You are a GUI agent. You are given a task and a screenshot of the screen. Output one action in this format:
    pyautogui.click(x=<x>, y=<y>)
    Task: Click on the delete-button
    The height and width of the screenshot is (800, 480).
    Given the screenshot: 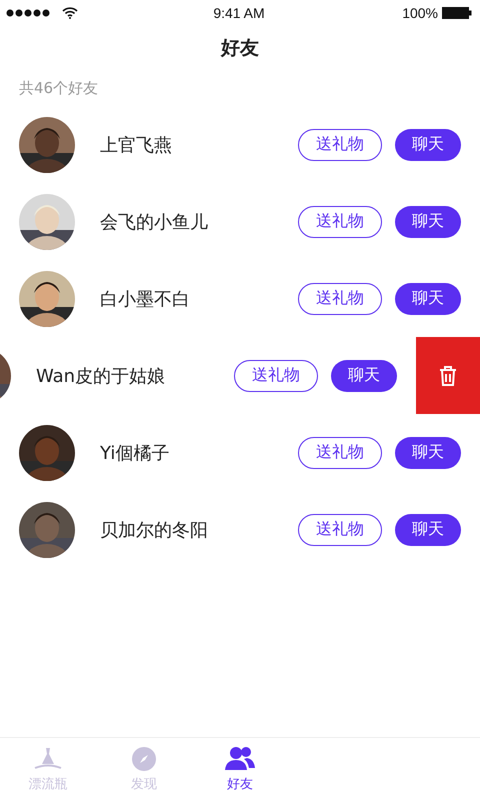 What is the action you would take?
    pyautogui.click(x=448, y=375)
    